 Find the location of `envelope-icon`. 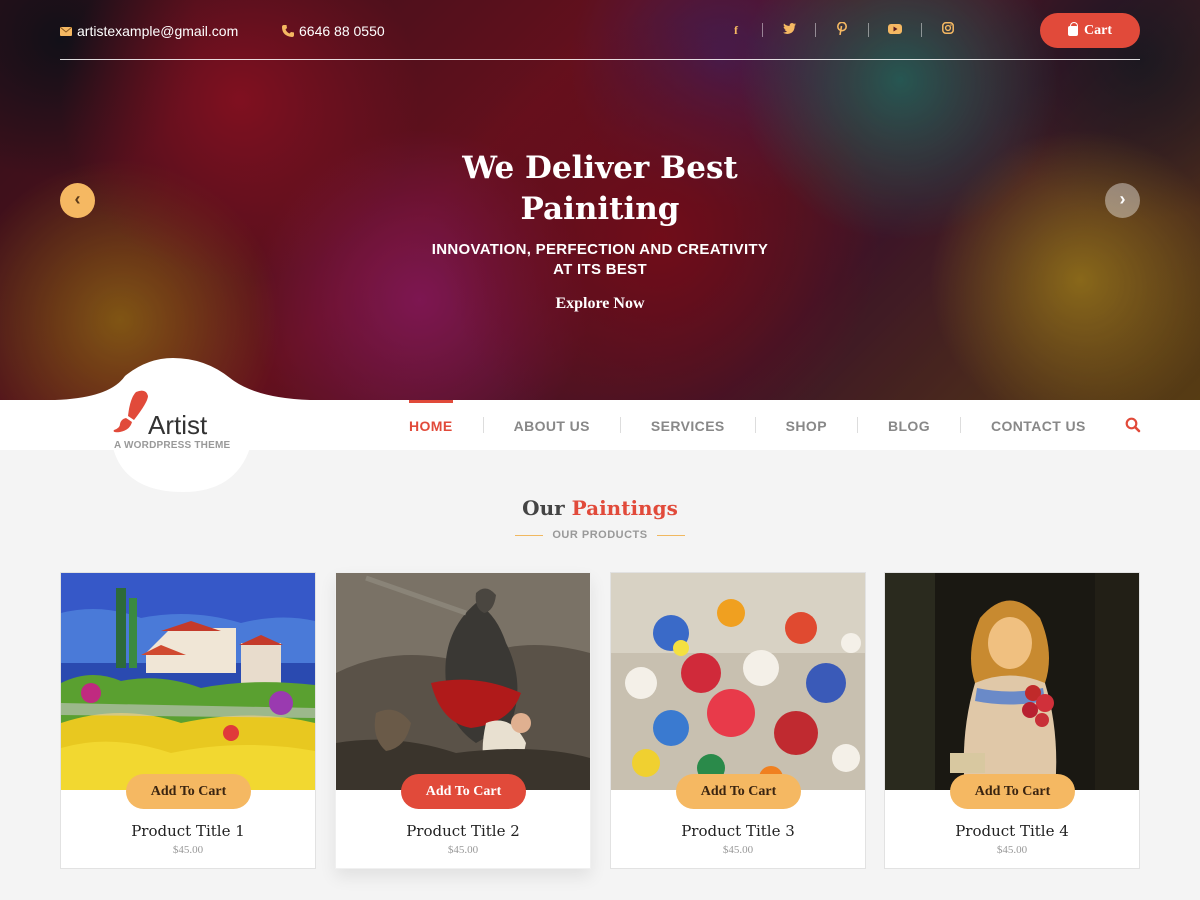

envelope-icon is located at coordinates (66, 31).